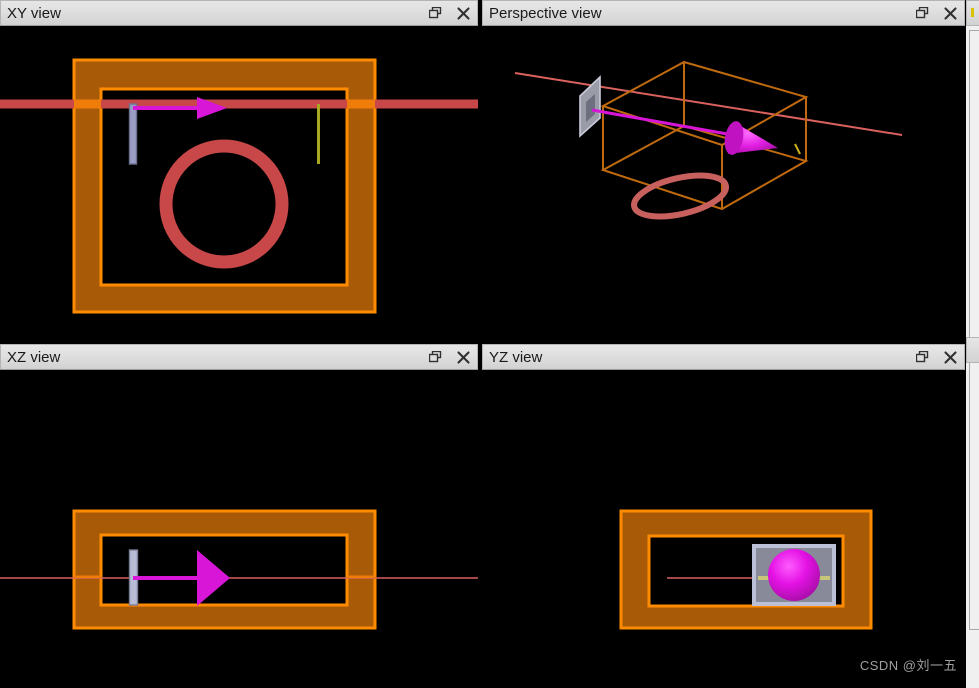  Describe the element at coordinates (34, 357) in the screenshot. I see `panel-title-xz-view: XZ view` at that location.